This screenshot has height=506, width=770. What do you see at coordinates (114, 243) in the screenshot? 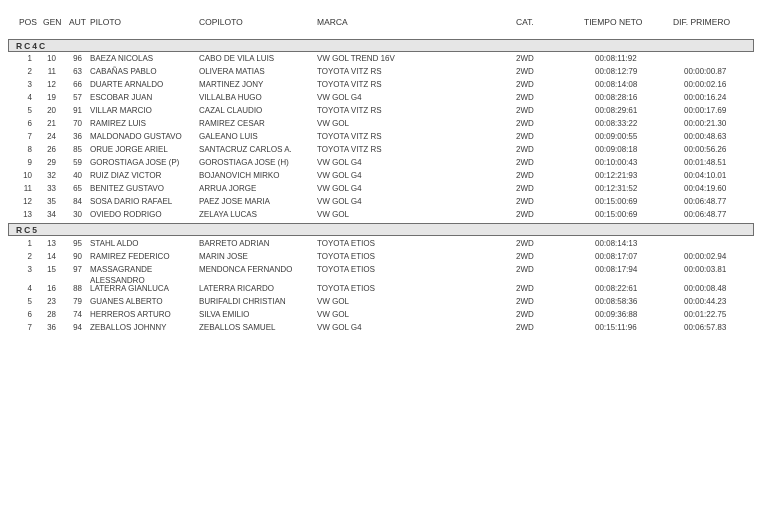
I see `piloto-cell: STAHL ALDO` at bounding box center [114, 243].